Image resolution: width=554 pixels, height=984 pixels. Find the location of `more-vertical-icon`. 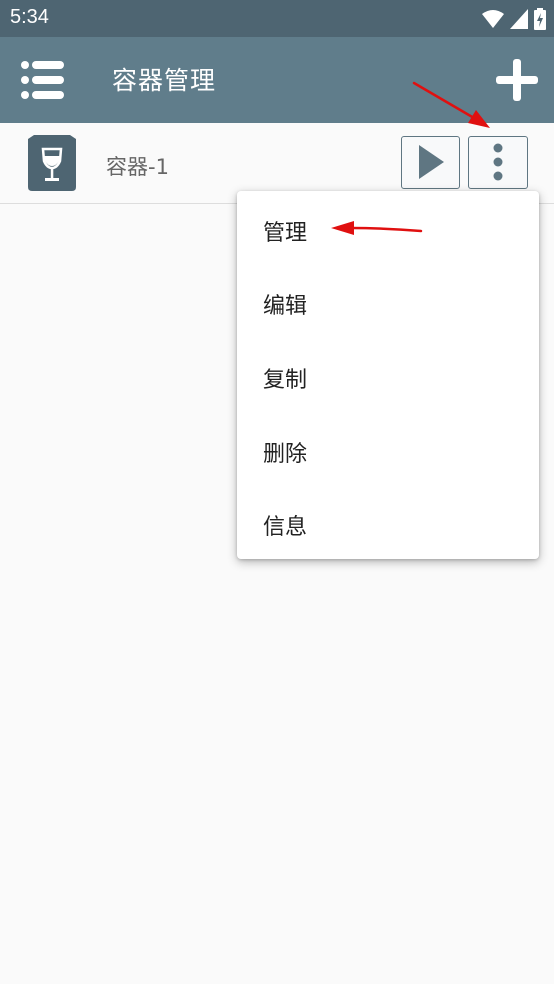

more-vertical-icon is located at coordinates (498, 162).